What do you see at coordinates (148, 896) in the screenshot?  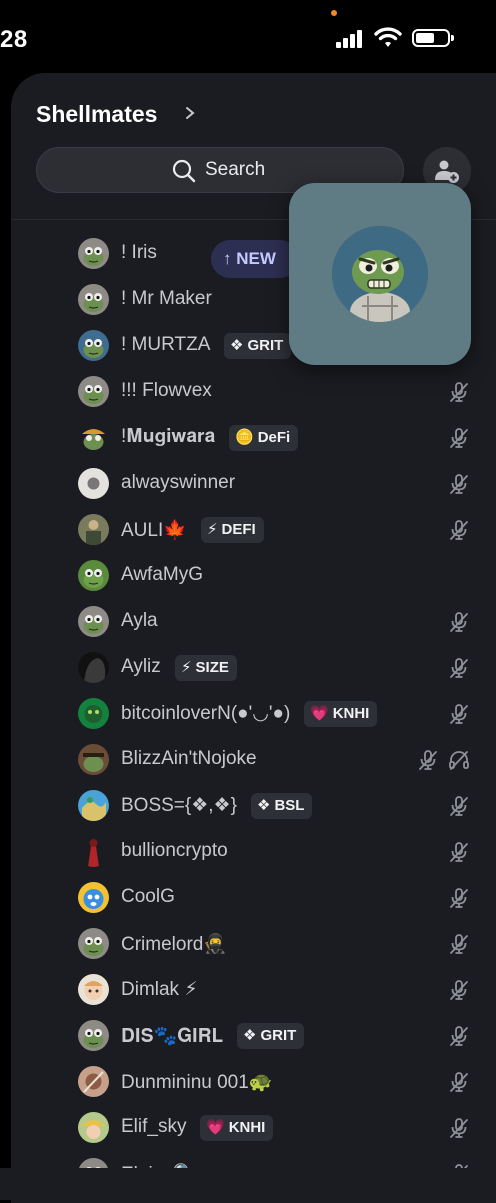 I see `member-name: CoolG` at bounding box center [148, 896].